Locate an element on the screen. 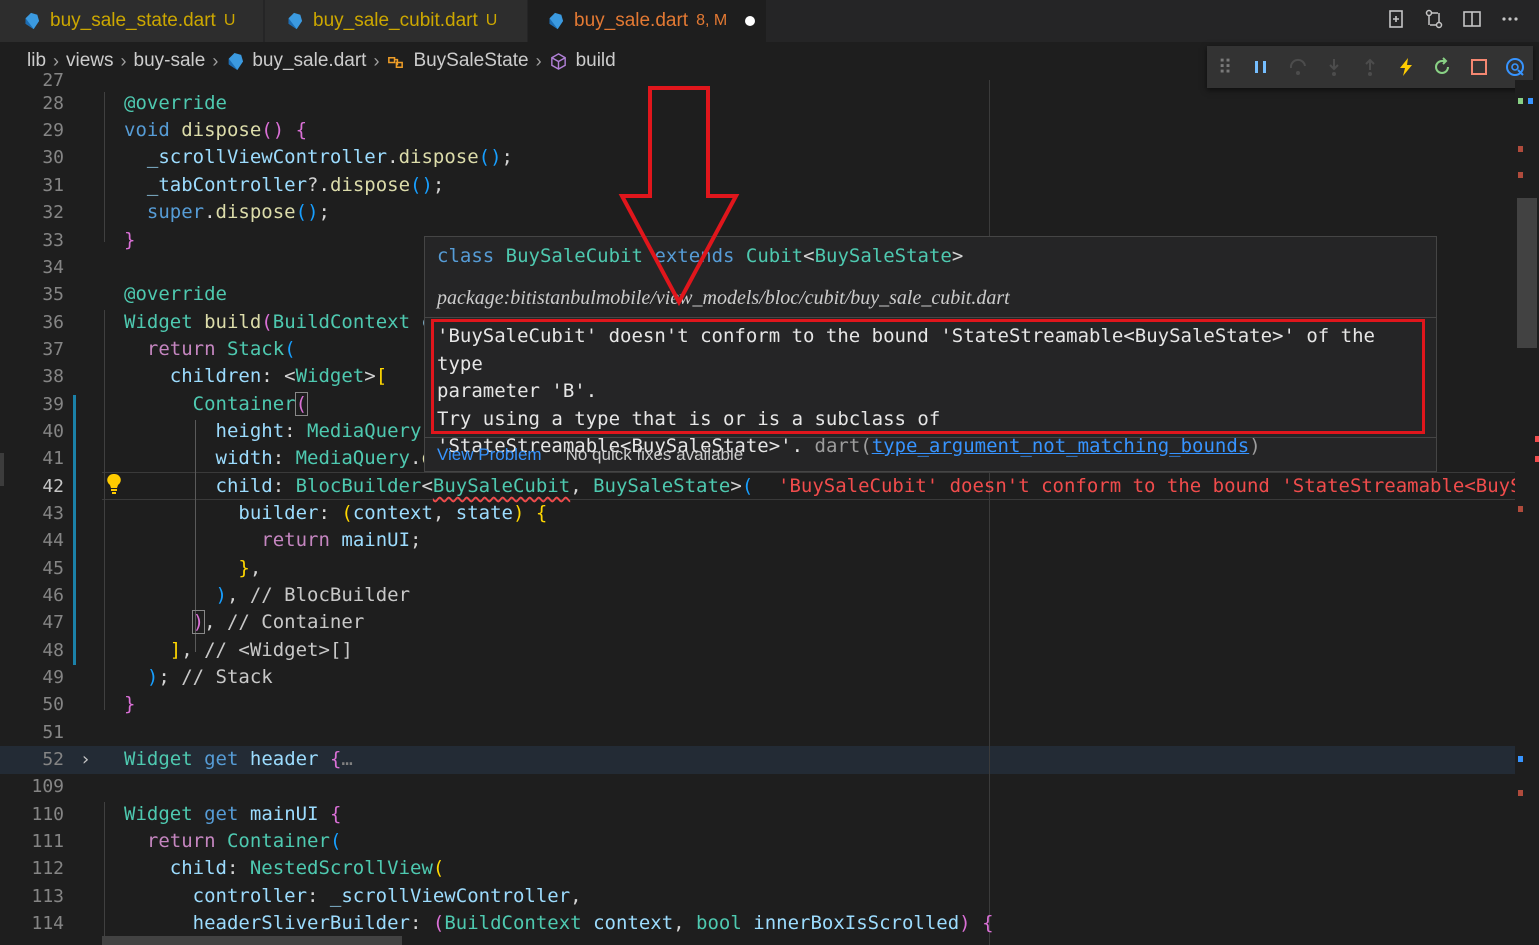  open-changes-icon is located at coordinates (1396, 19).